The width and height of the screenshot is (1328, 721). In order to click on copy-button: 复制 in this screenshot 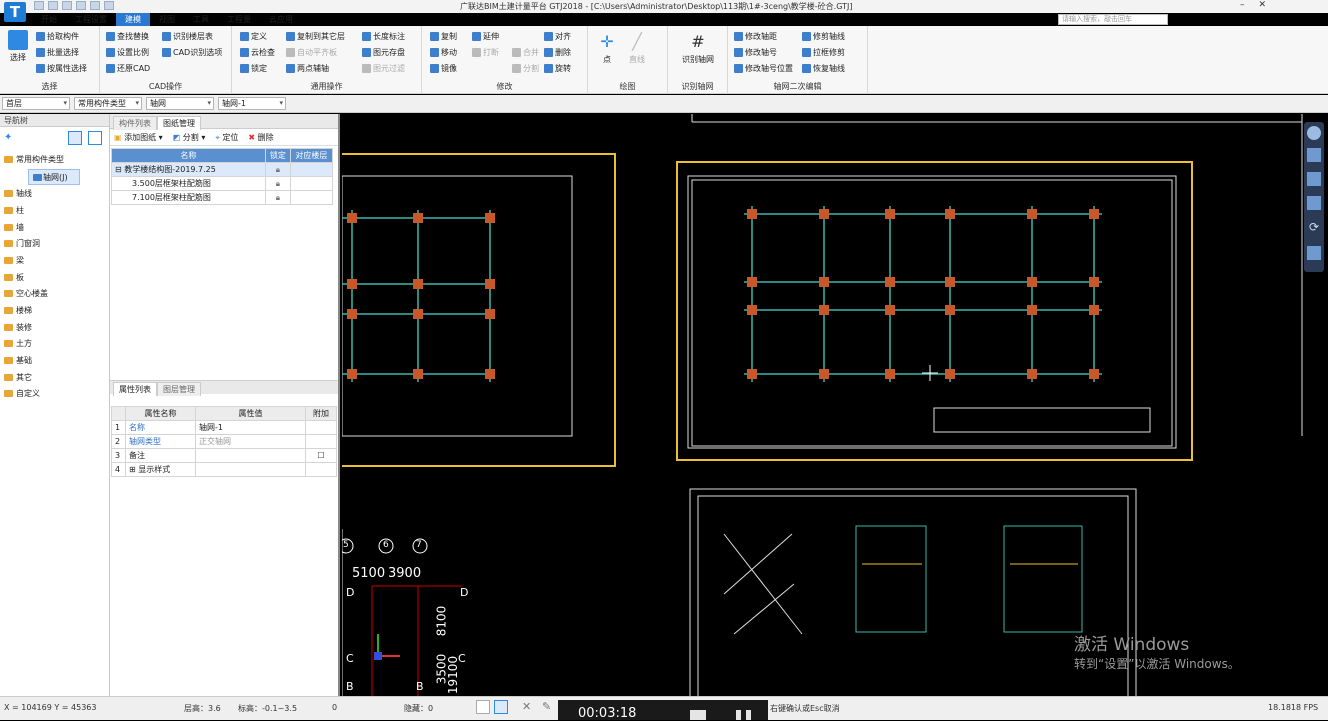, I will do `click(443, 36)`.